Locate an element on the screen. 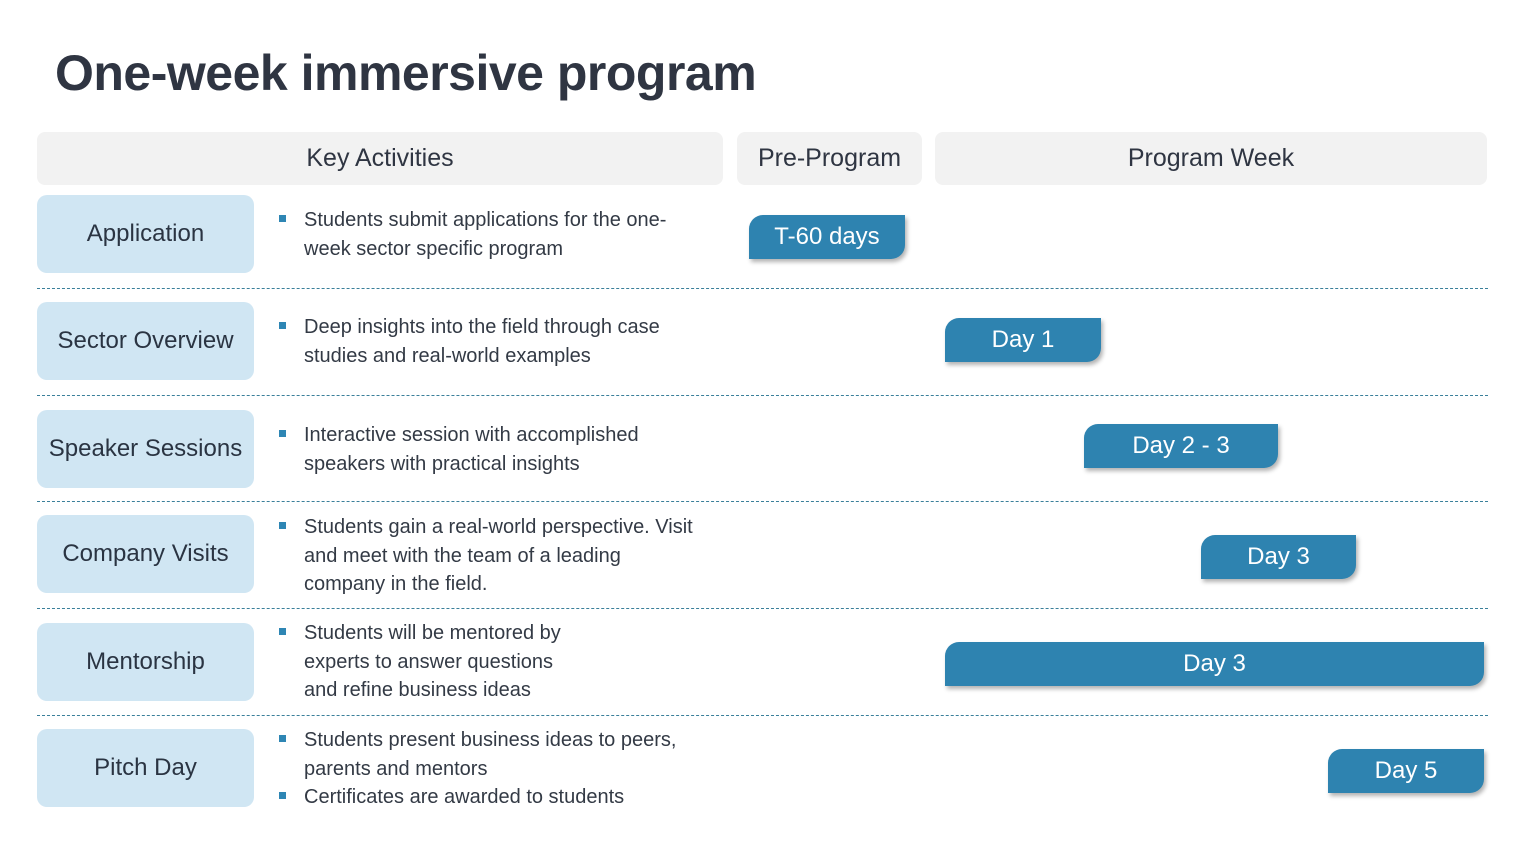  bullet-item: Certificates are awarded to students is located at coordinates (493, 797).